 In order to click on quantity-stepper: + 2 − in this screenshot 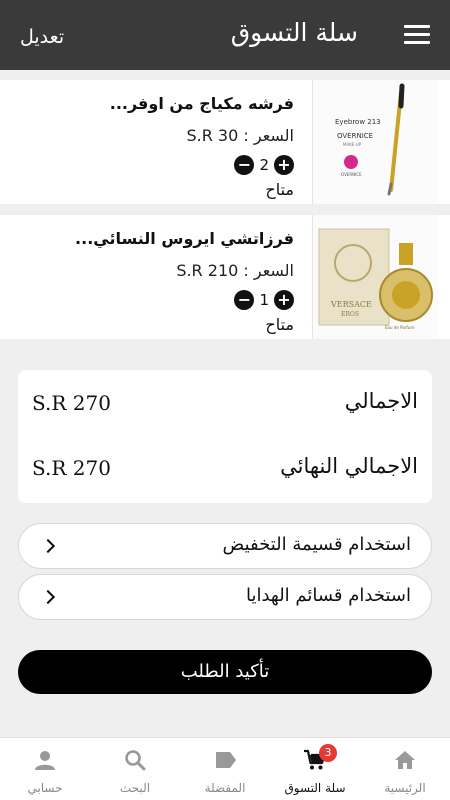, I will do `click(154, 165)`.